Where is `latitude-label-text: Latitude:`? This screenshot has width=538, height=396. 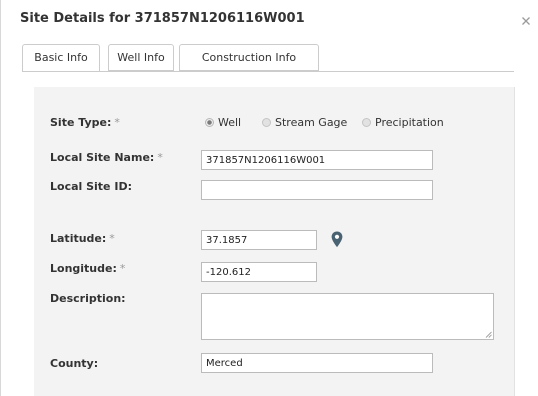 latitude-label-text: Latitude: is located at coordinates (78, 238).